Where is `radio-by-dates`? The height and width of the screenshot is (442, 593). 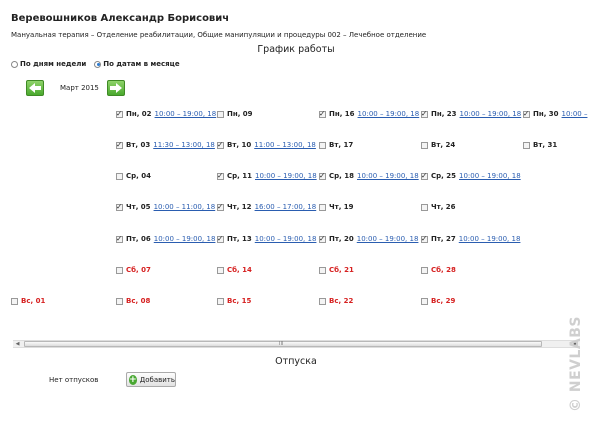 radio-by-dates is located at coordinates (98, 64).